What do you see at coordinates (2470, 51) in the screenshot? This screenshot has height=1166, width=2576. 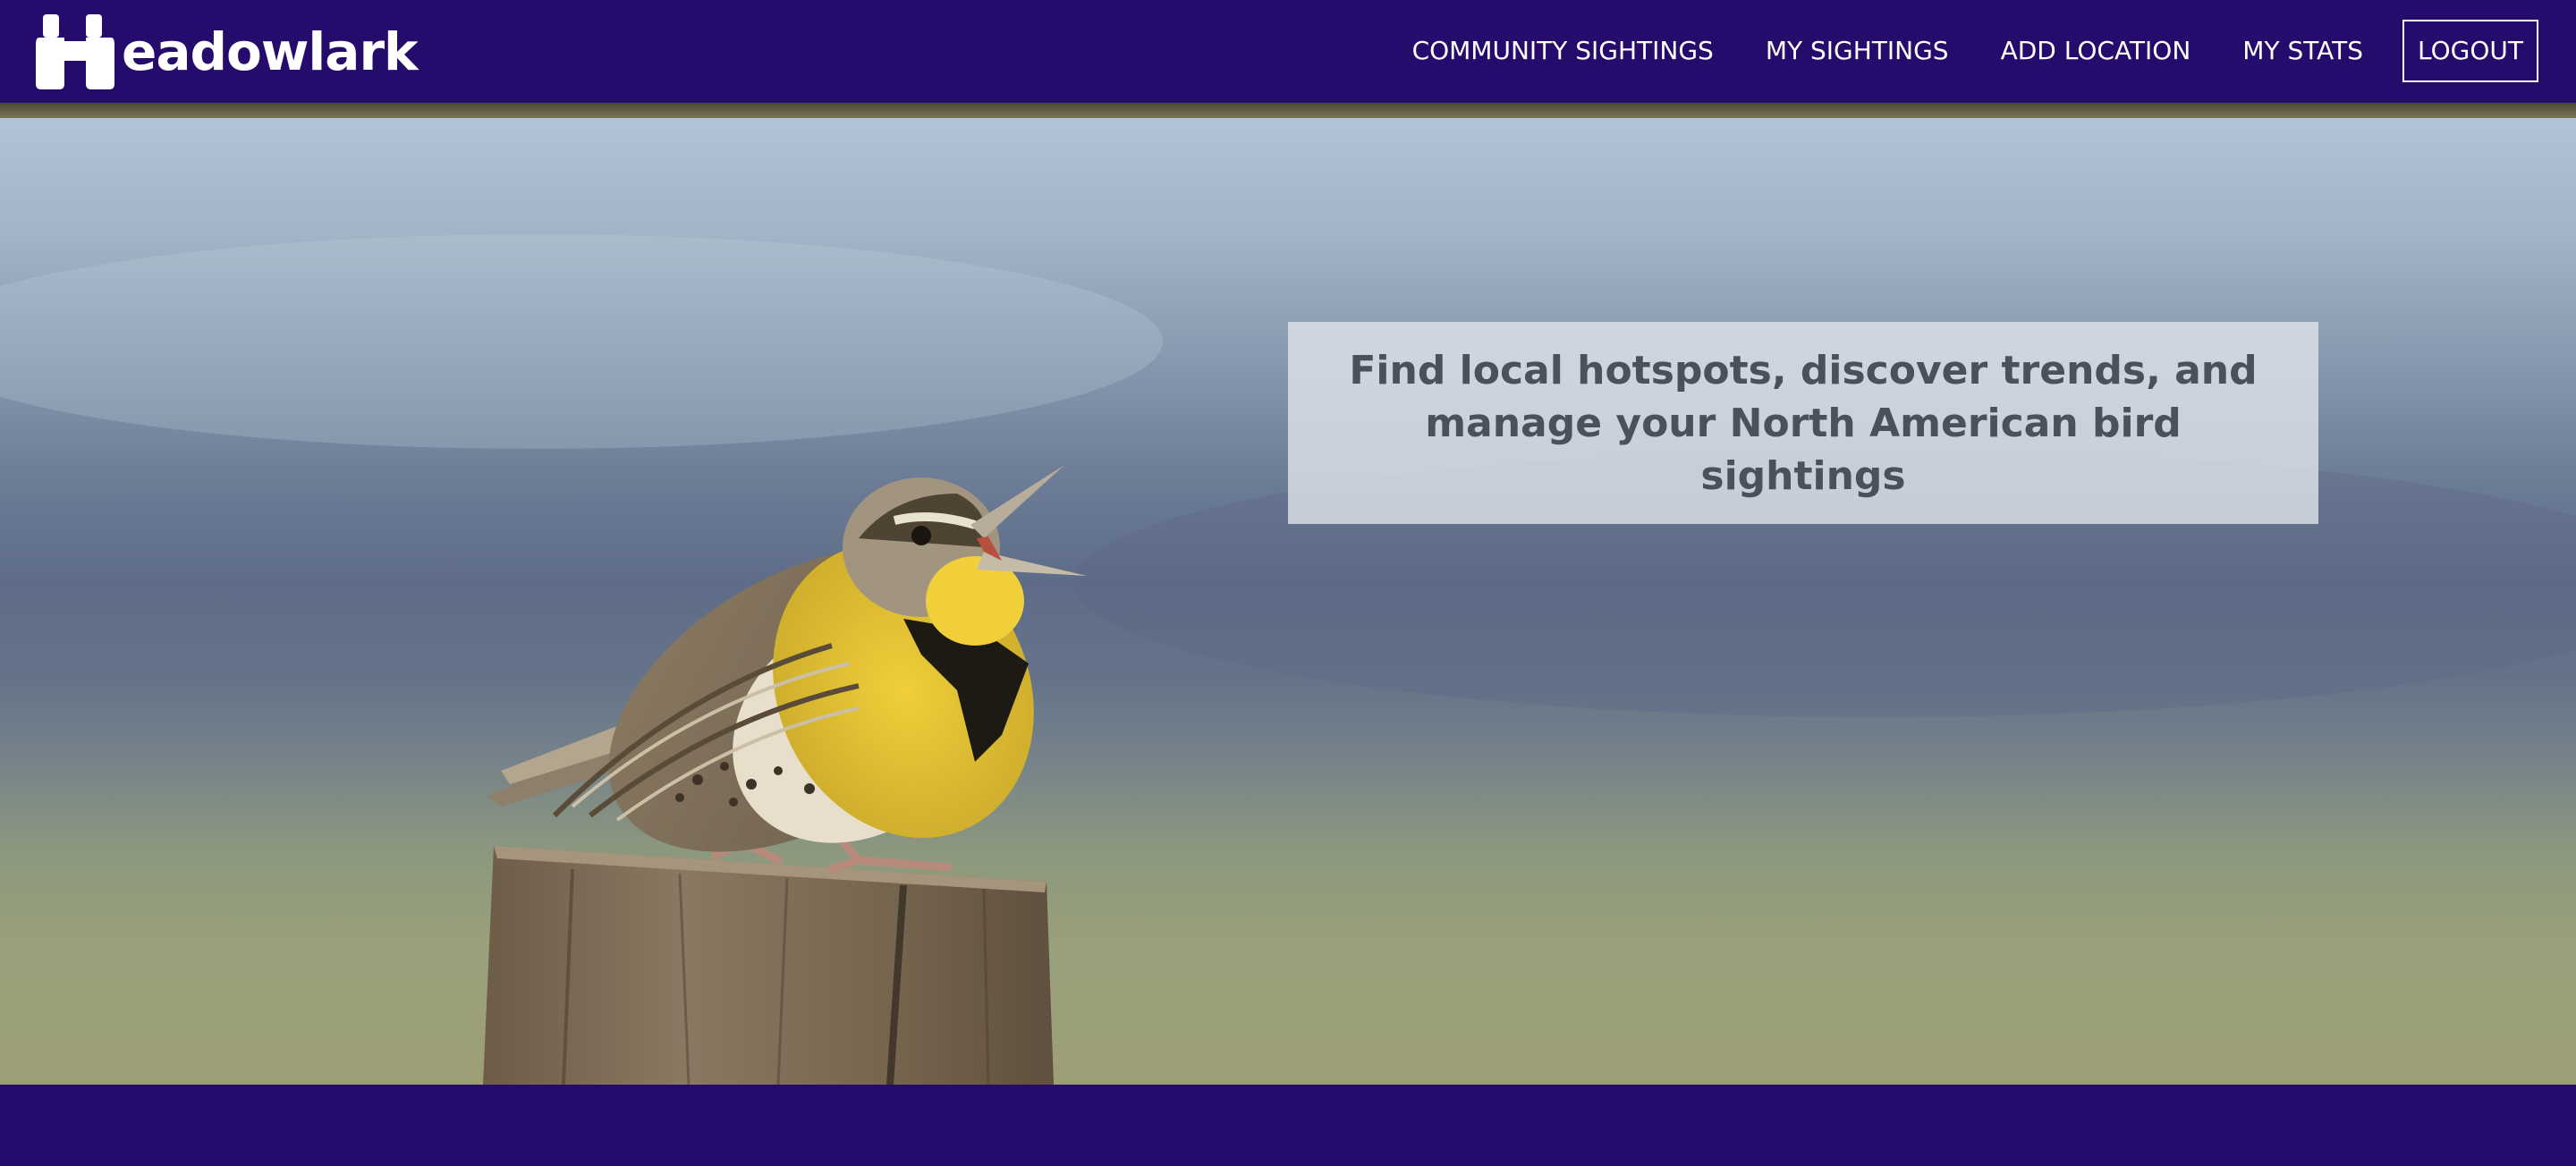 I see `logout-button: LOGOUT` at bounding box center [2470, 51].